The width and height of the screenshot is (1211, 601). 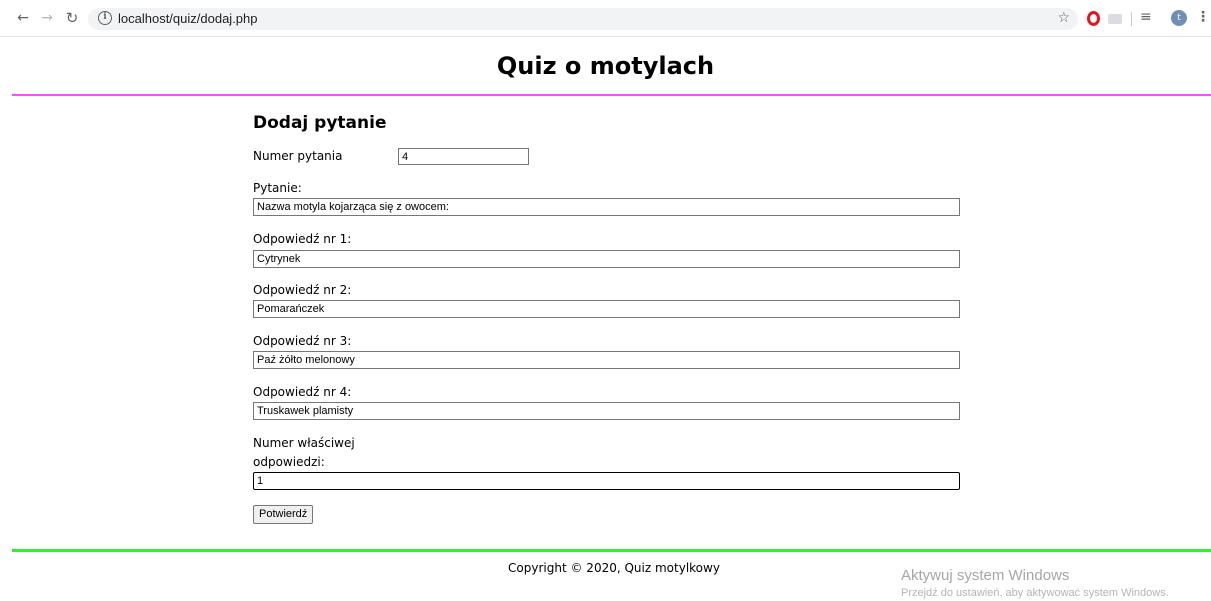 What do you see at coordinates (47, 18) in the screenshot?
I see `forward-arrow-icon: →` at bounding box center [47, 18].